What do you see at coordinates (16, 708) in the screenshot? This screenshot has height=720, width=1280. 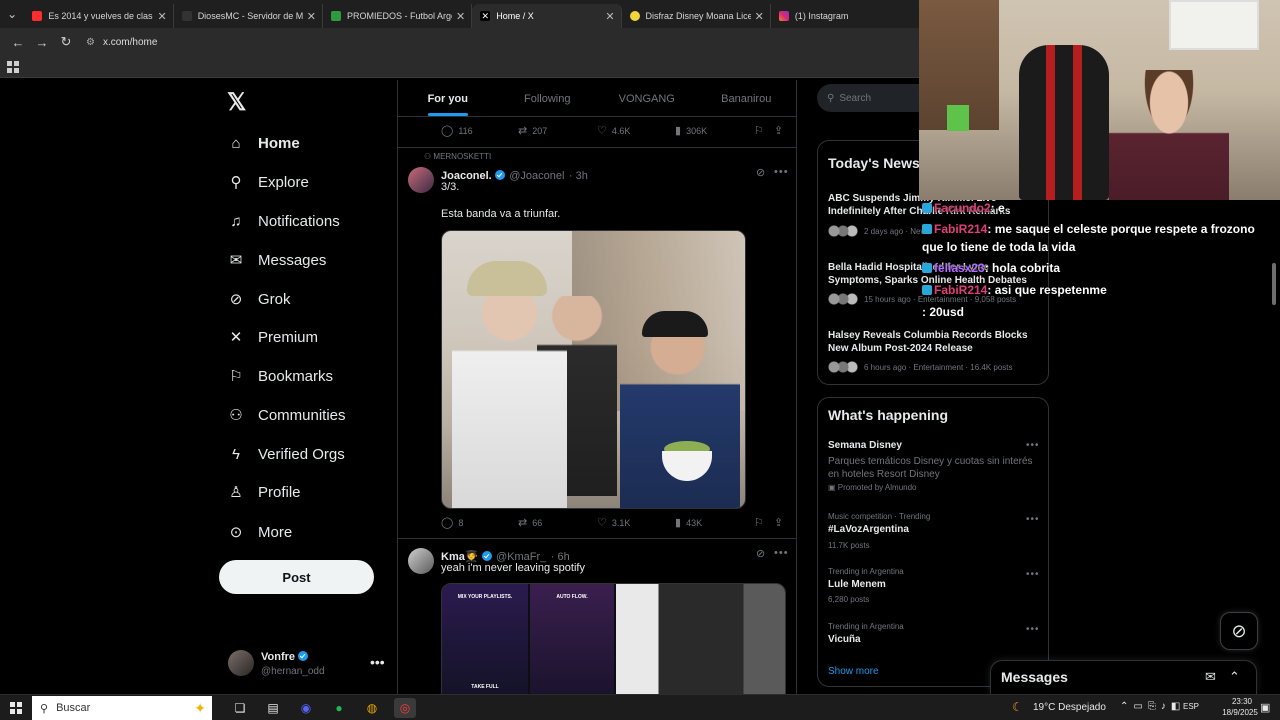 I see `windows-start-icon` at bounding box center [16, 708].